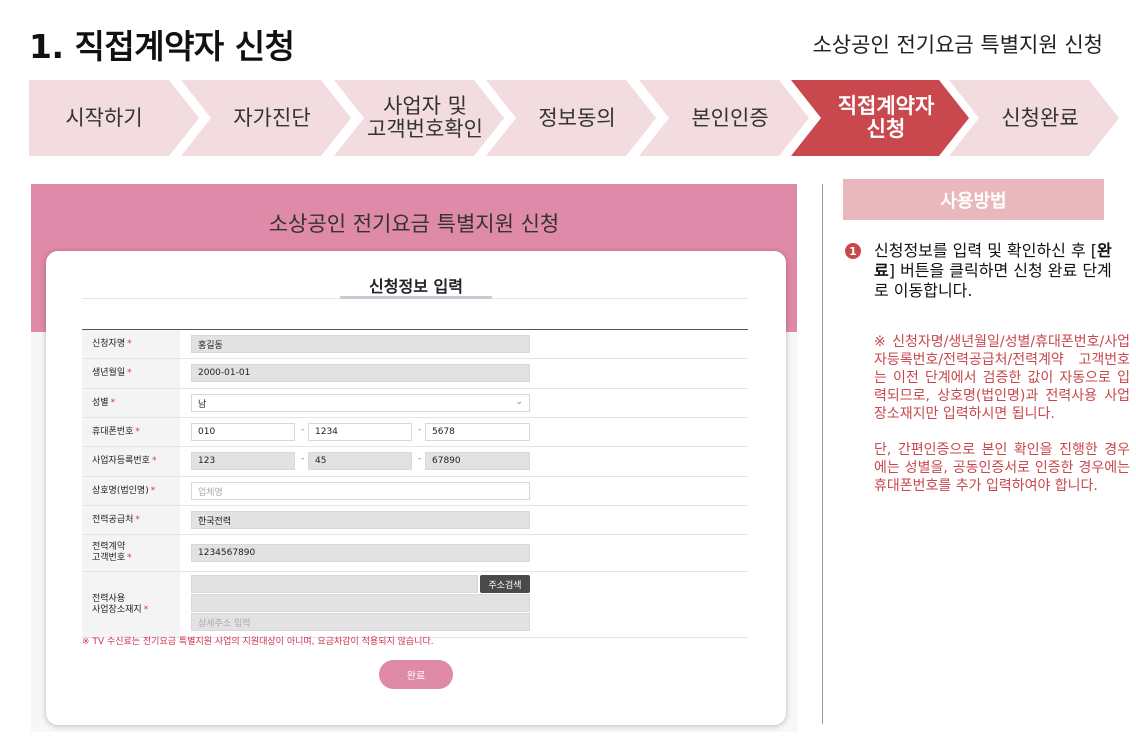 The height and width of the screenshot is (737, 1136). I want to click on field-label: 성별 *, so click(131, 403).